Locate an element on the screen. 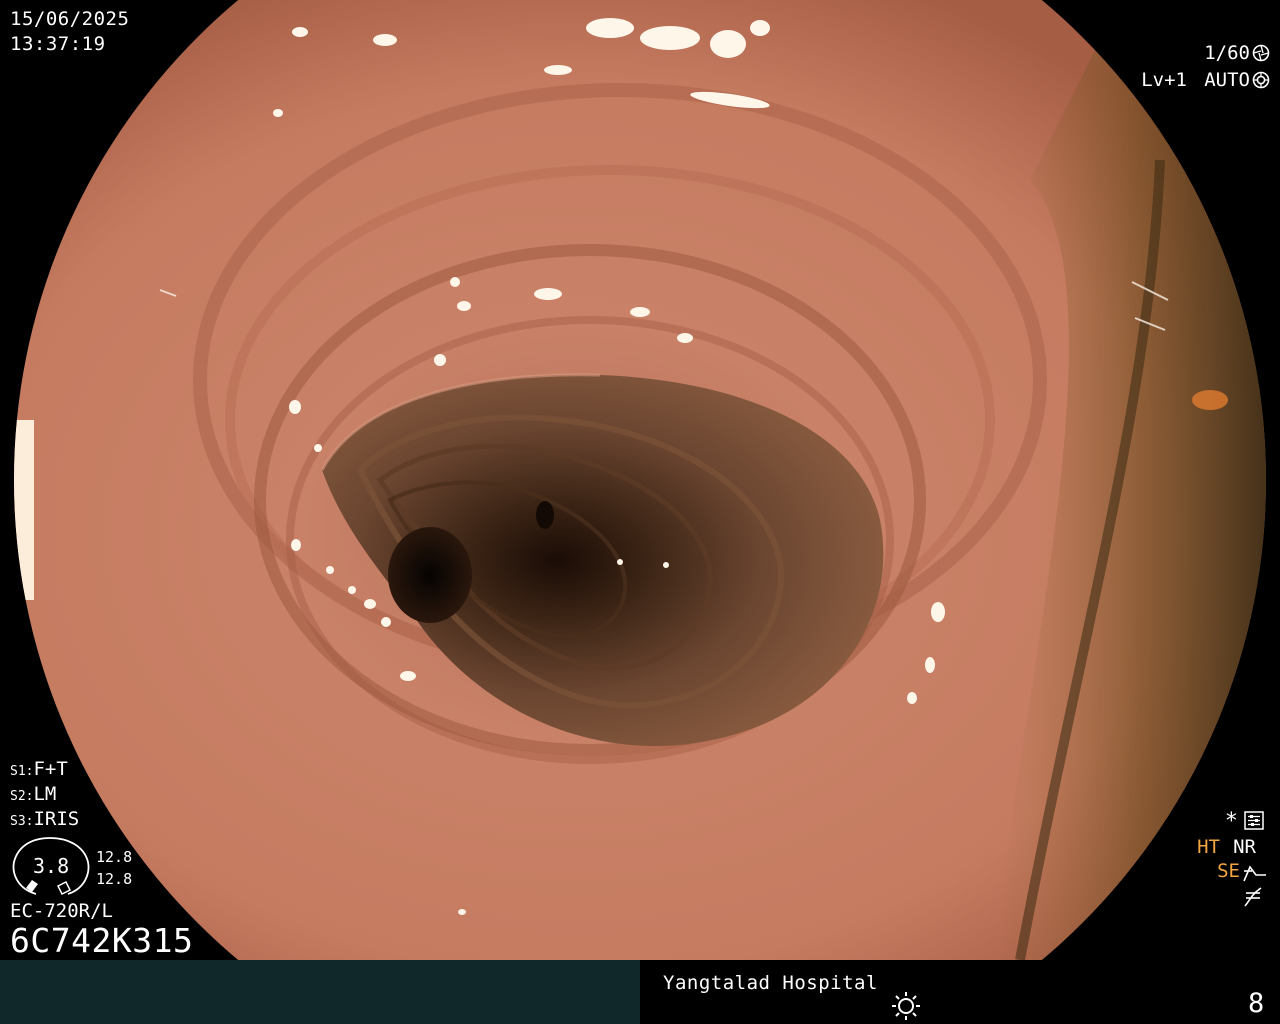  auto-exposure-icon is located at coordinates (1261, 80).